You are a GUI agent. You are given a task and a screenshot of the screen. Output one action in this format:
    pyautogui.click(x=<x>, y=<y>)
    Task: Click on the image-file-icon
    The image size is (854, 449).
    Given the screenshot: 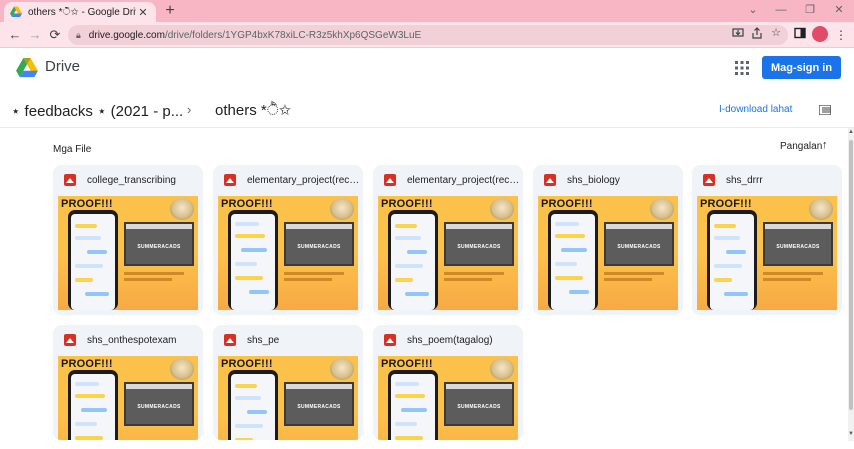 What is the action you would take?
    pyautogui.click(x=390, y=180)
    